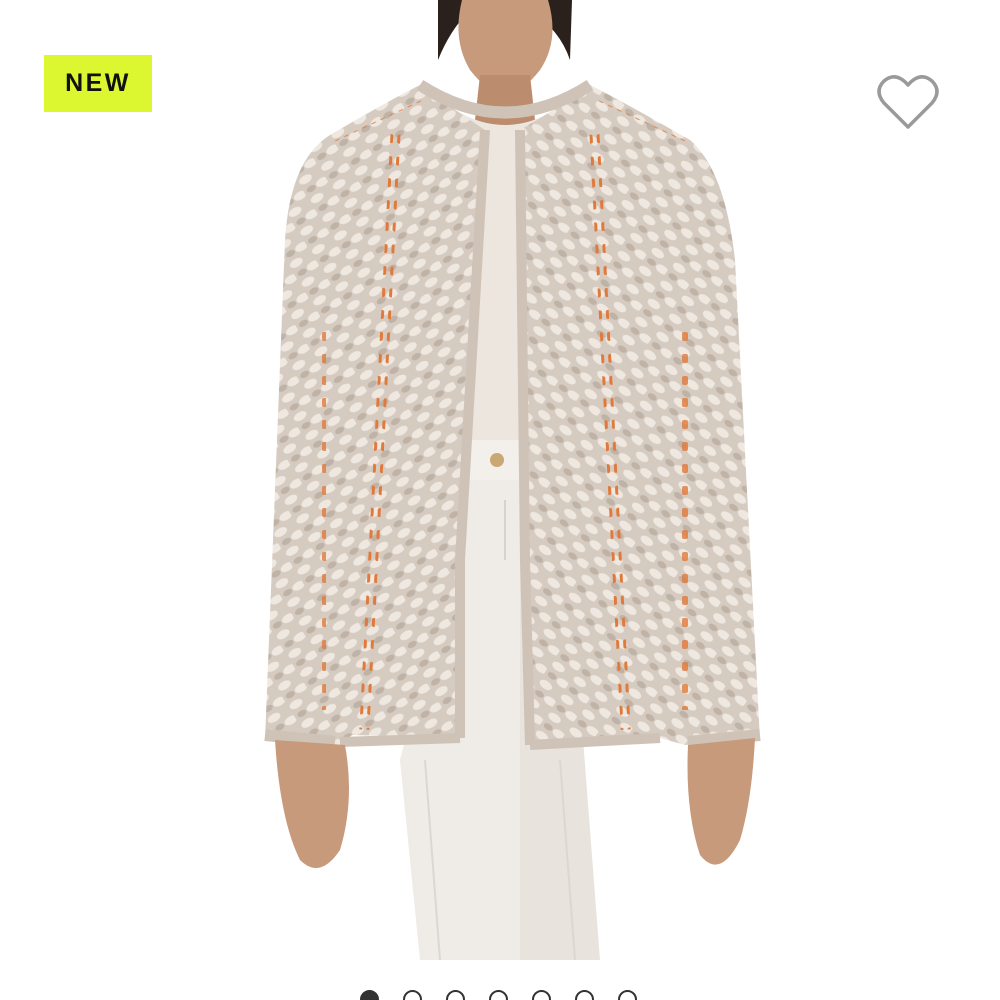 The width and height of the screenshot is (1000, 1000). What do you see at coordinates (375, 415) in the screenshot?
I see `jacket-left-panel` at bounding box center [375, 415].